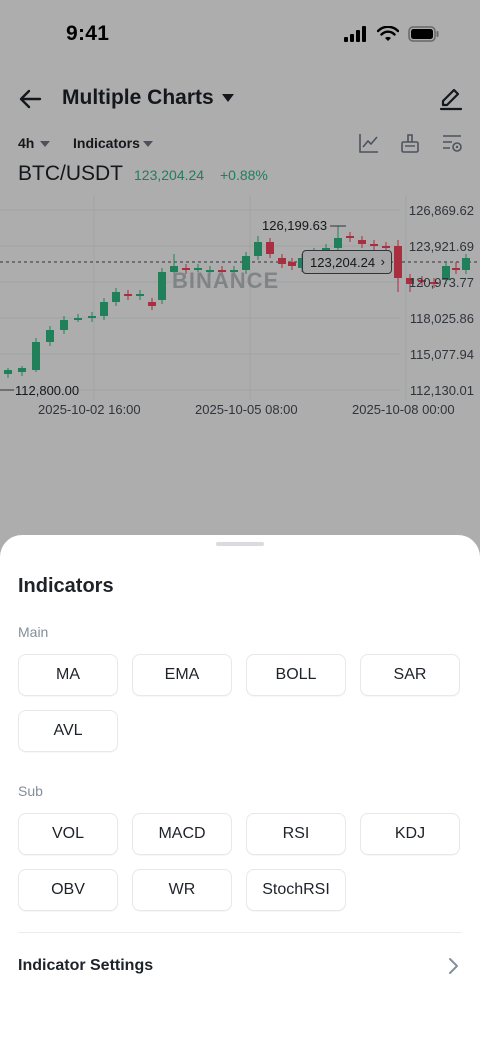 Image resolution: width=480 pixels, height=1040 pixels. What do you see at coordinates (68, 890) in the screenshot?
I see `indicator-chip-obv: OBV` at bounding box center [68, 890].